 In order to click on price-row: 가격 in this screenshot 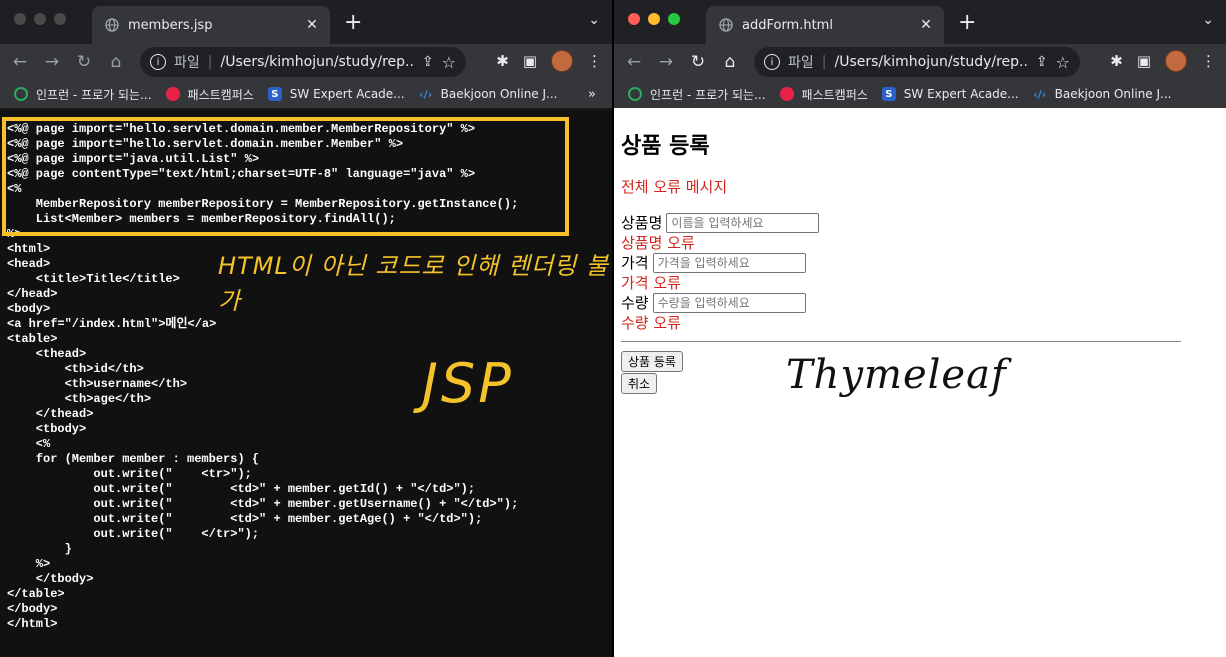, I will do `click(713, 262)`.